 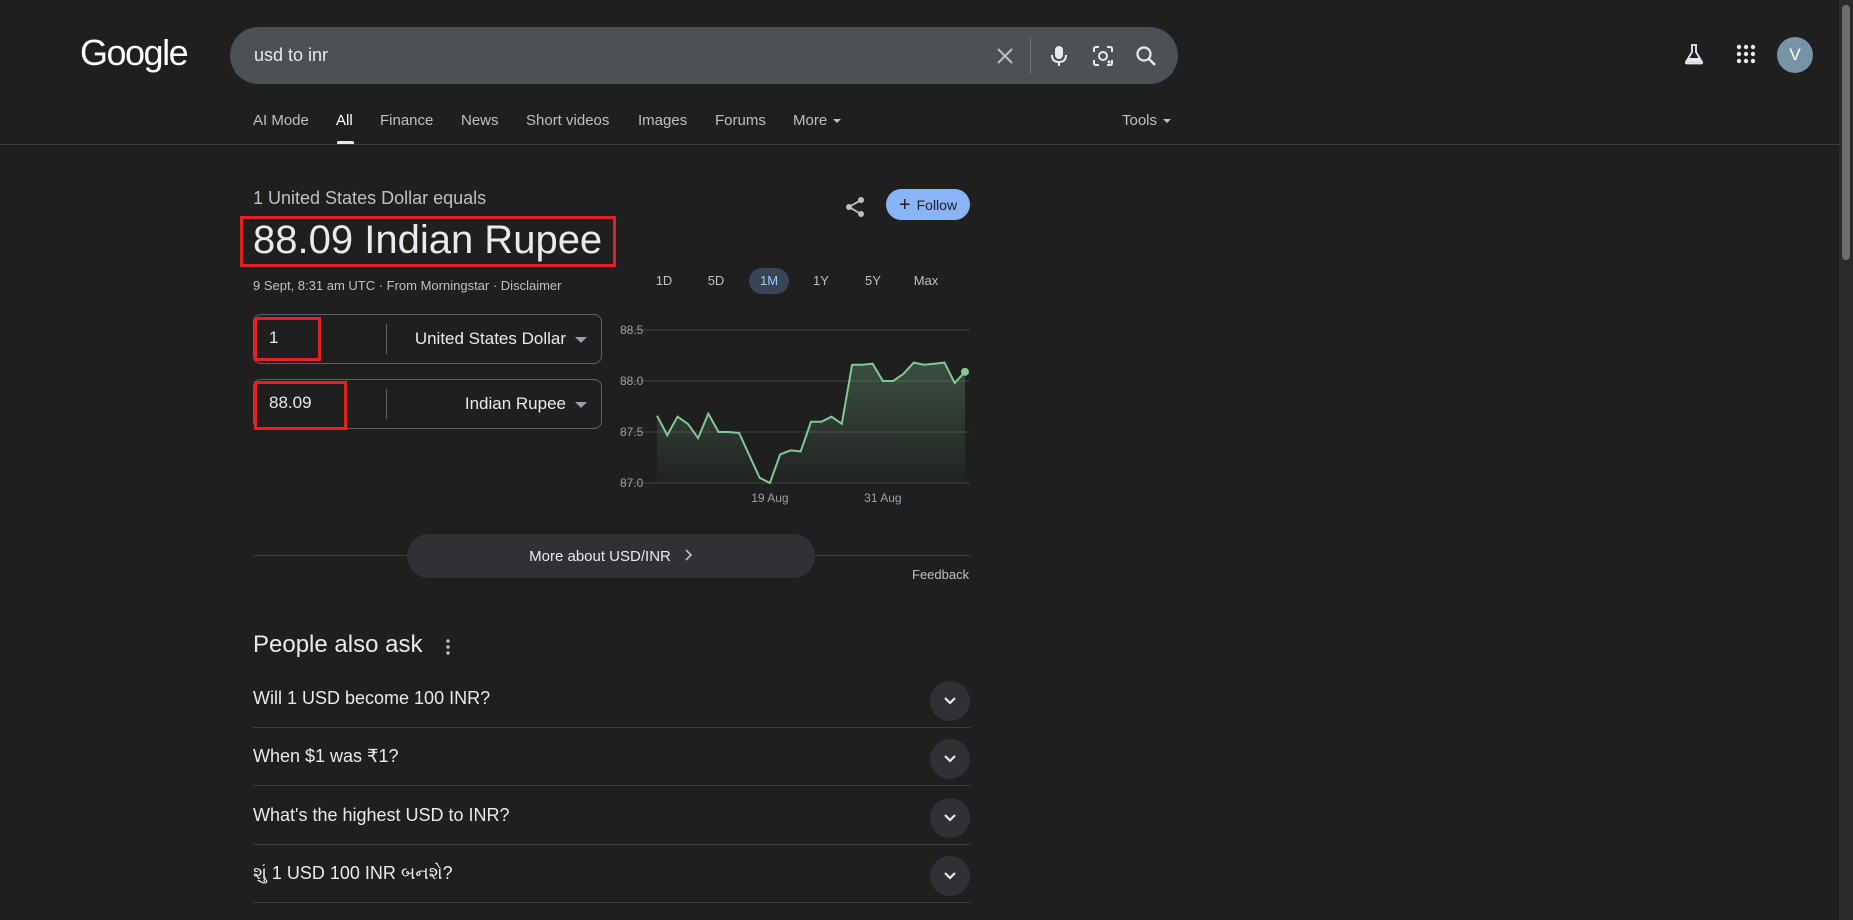 What do you see at coordinates (281, 120) in the screenshot?
I see `tab-ai-mode: AI Mode` at bounding box center [281, 120].